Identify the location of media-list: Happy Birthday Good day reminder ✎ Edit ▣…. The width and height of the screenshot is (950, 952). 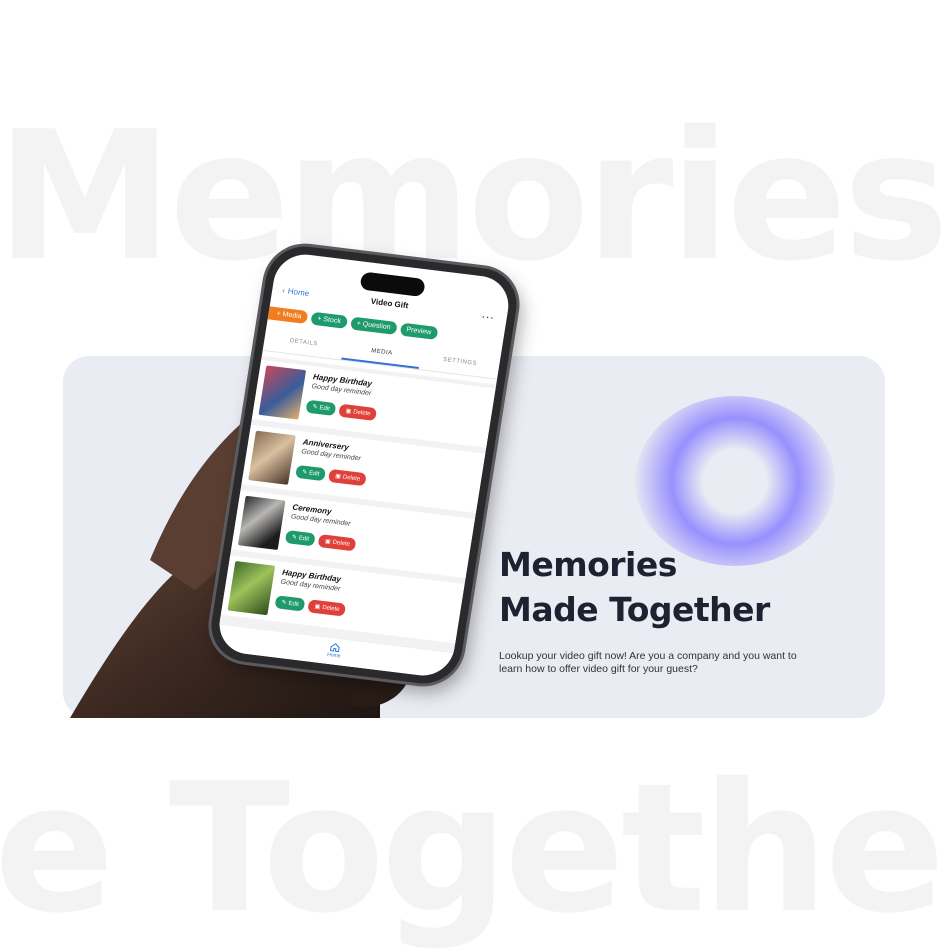
(358, 504).